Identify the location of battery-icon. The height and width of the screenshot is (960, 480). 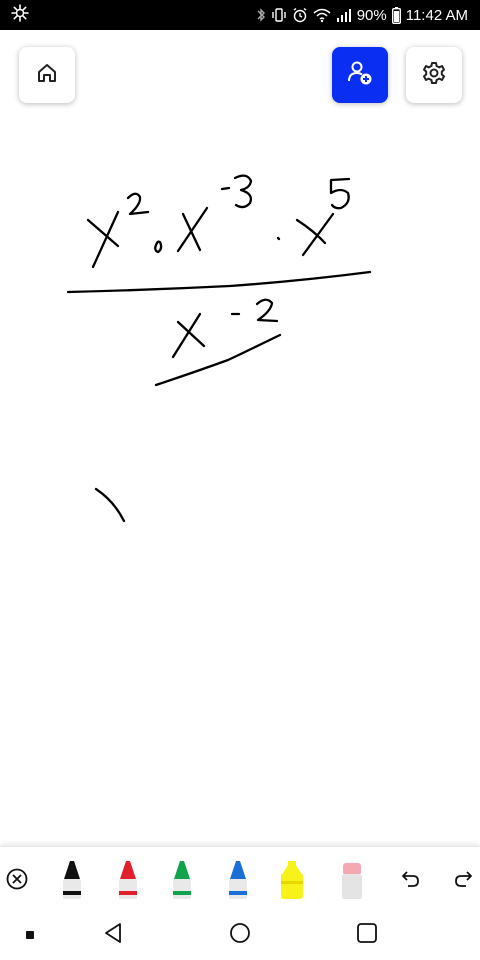
(396, 15).